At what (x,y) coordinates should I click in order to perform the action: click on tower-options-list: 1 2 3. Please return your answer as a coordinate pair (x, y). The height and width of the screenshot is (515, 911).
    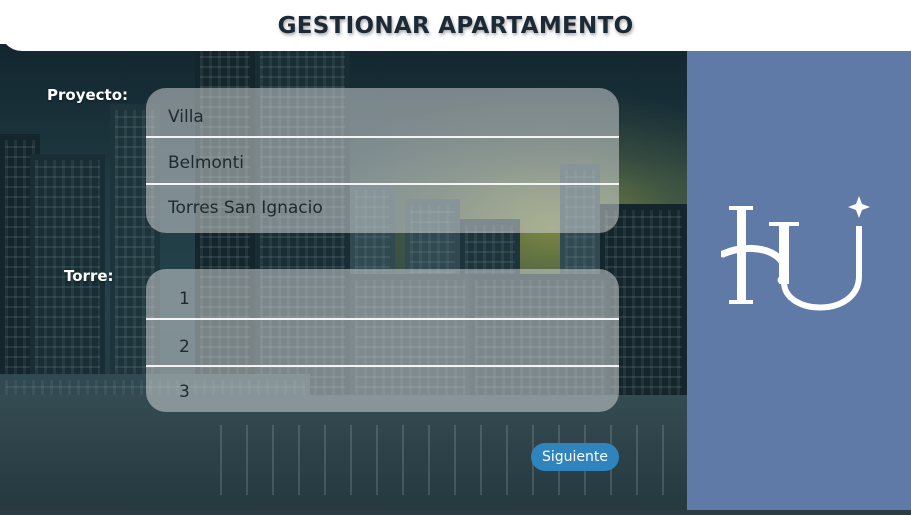
    Looking at the image, I should click on (382, 340).